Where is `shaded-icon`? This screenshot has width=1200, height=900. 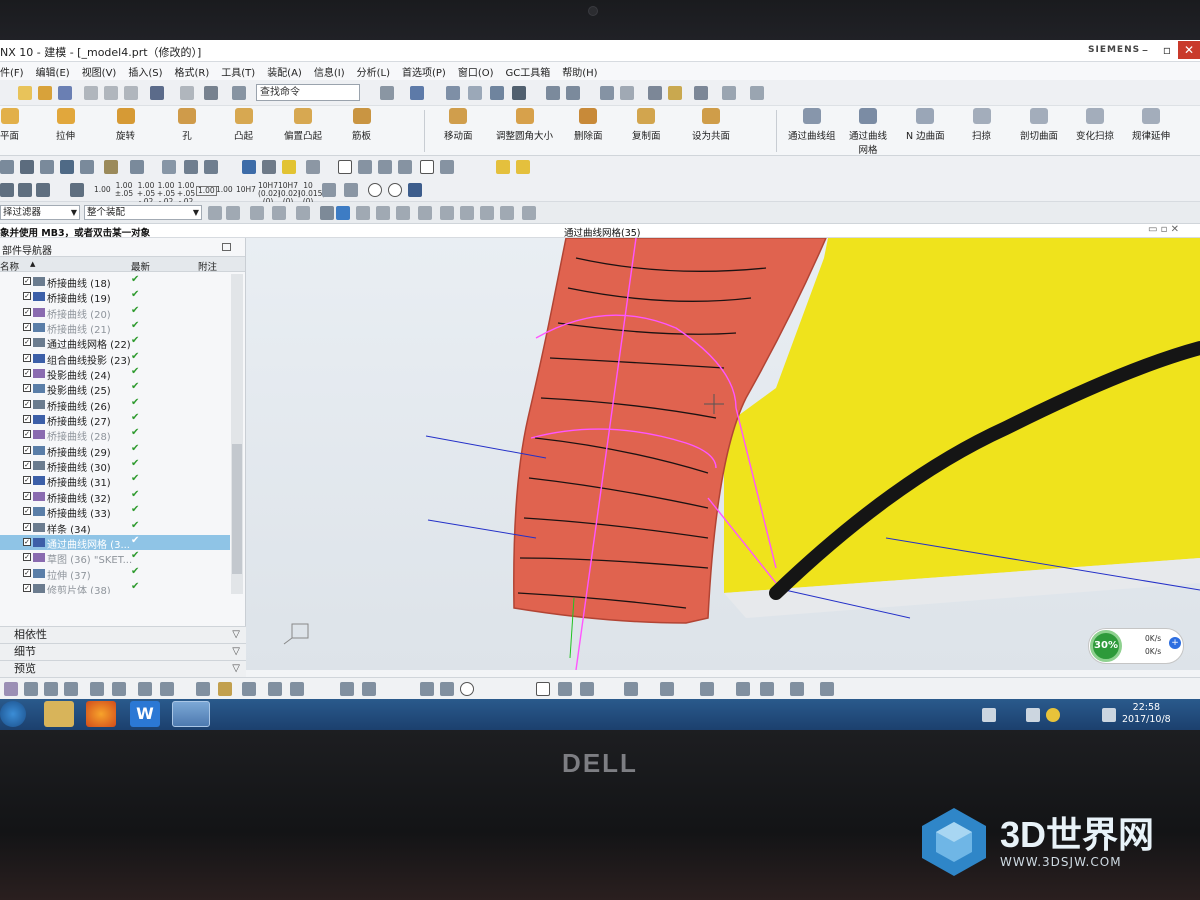 shaded-icon is located at coordinates (343, 213).